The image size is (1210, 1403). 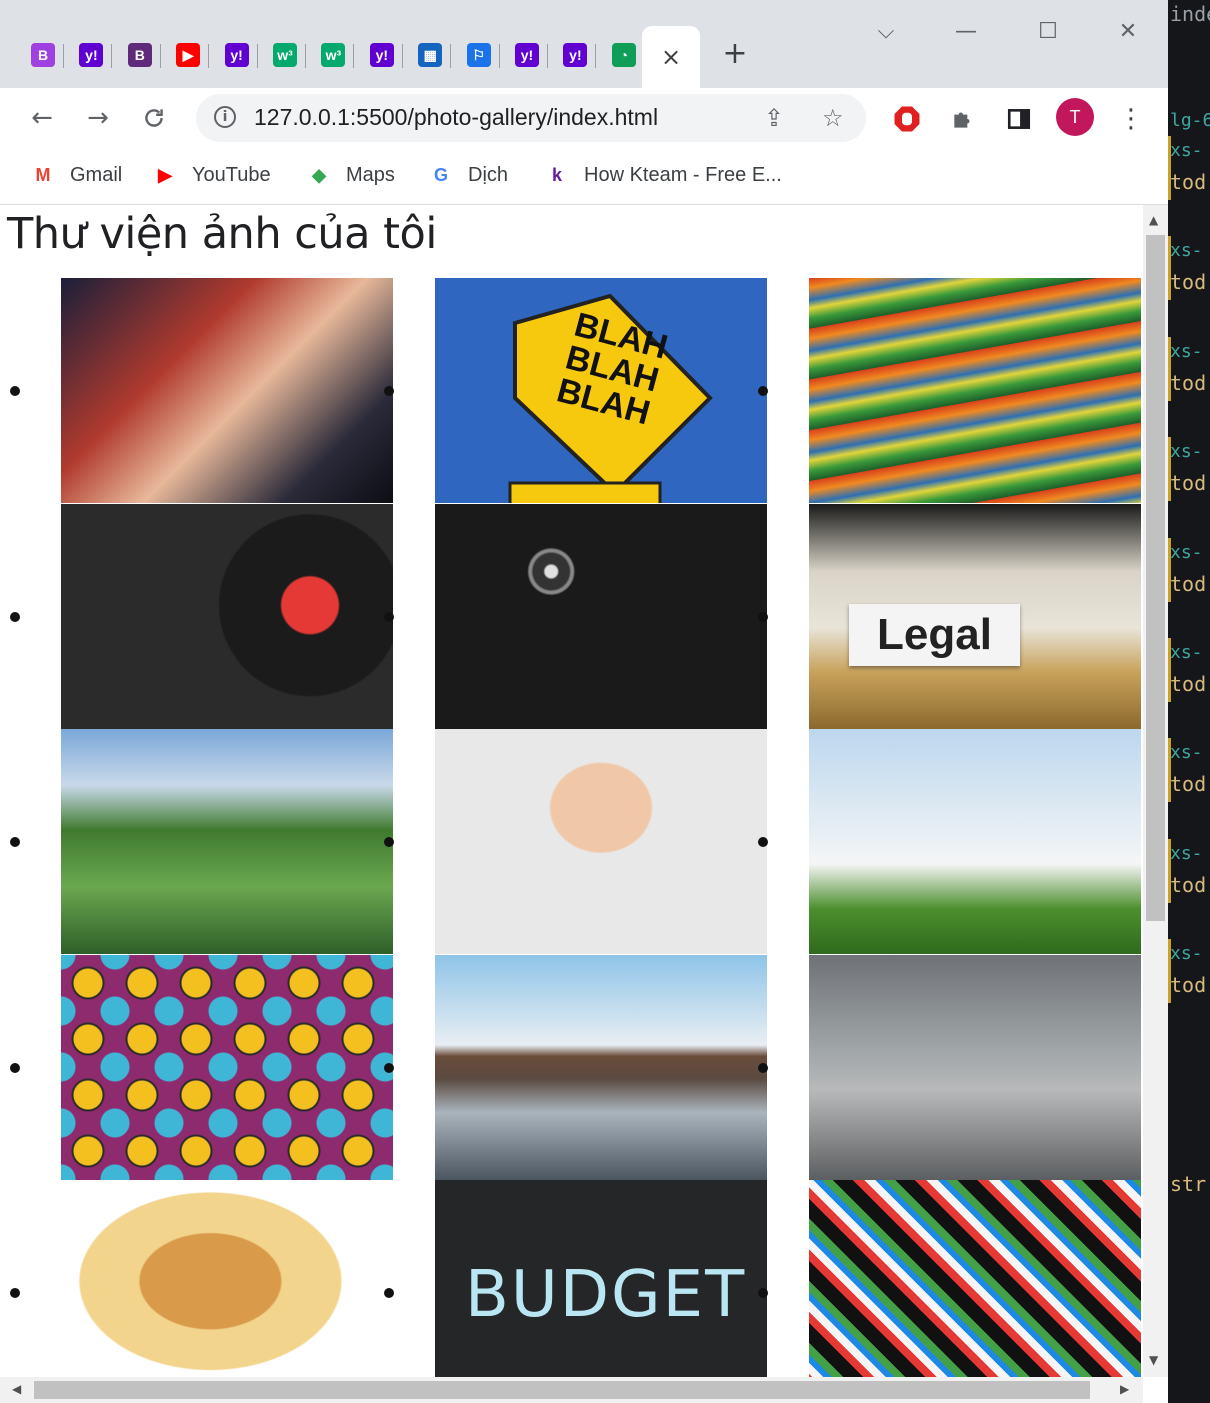 I want to click on editor-filename-fragment: inde, so click(x=1190, y=14).